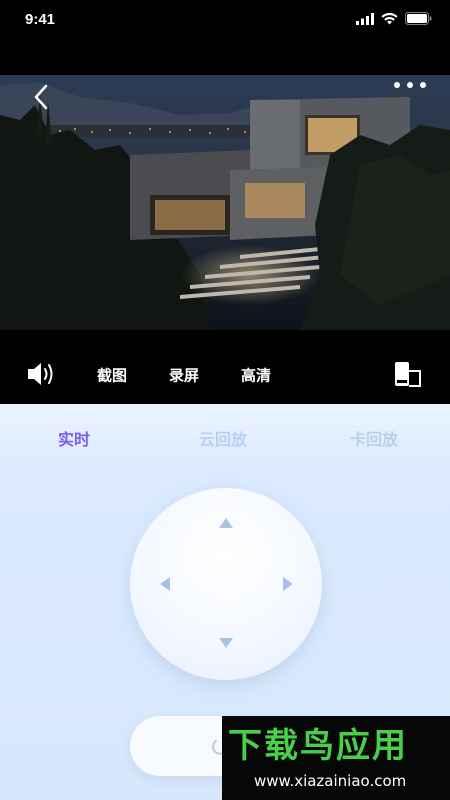  I want to click on watermark: 下载鸟应用 www.xiazainiao.com, so click(336, 758).